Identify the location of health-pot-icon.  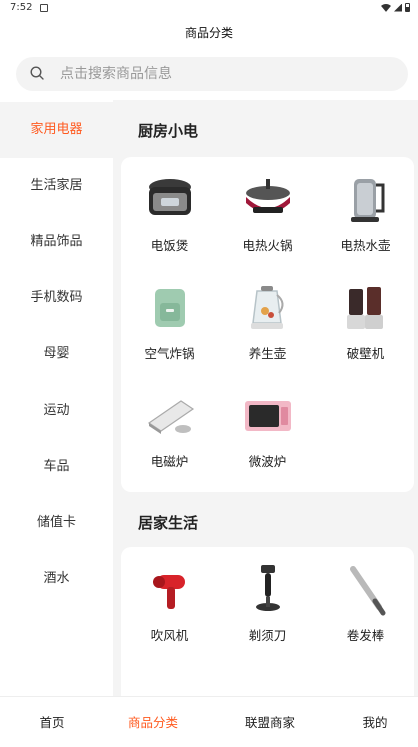
(267, 307).